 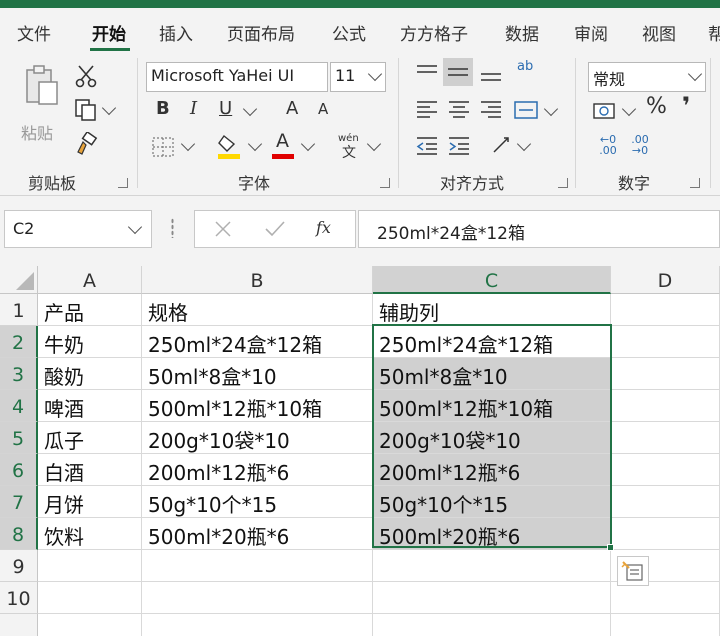 What do you see at coordinates (257, 280) in the screenshot?
I see `column-header-b: B` at bounding box center [257, 280].